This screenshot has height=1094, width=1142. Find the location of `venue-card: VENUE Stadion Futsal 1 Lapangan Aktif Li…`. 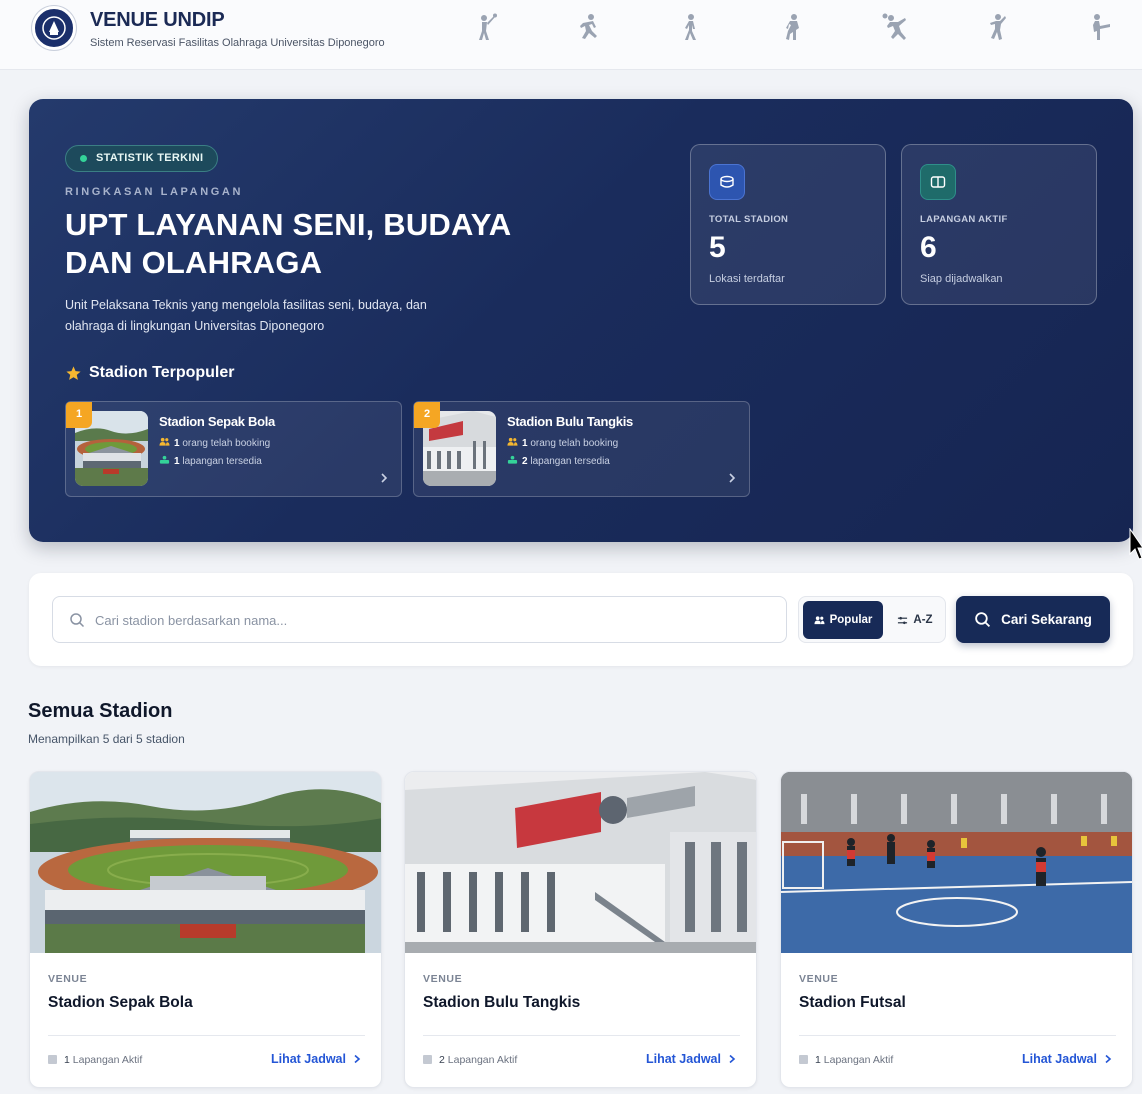

venue-card: VENUE Stadion Futsal 1 Lapangan Aktif Li… is located at coordinates (956, 929).